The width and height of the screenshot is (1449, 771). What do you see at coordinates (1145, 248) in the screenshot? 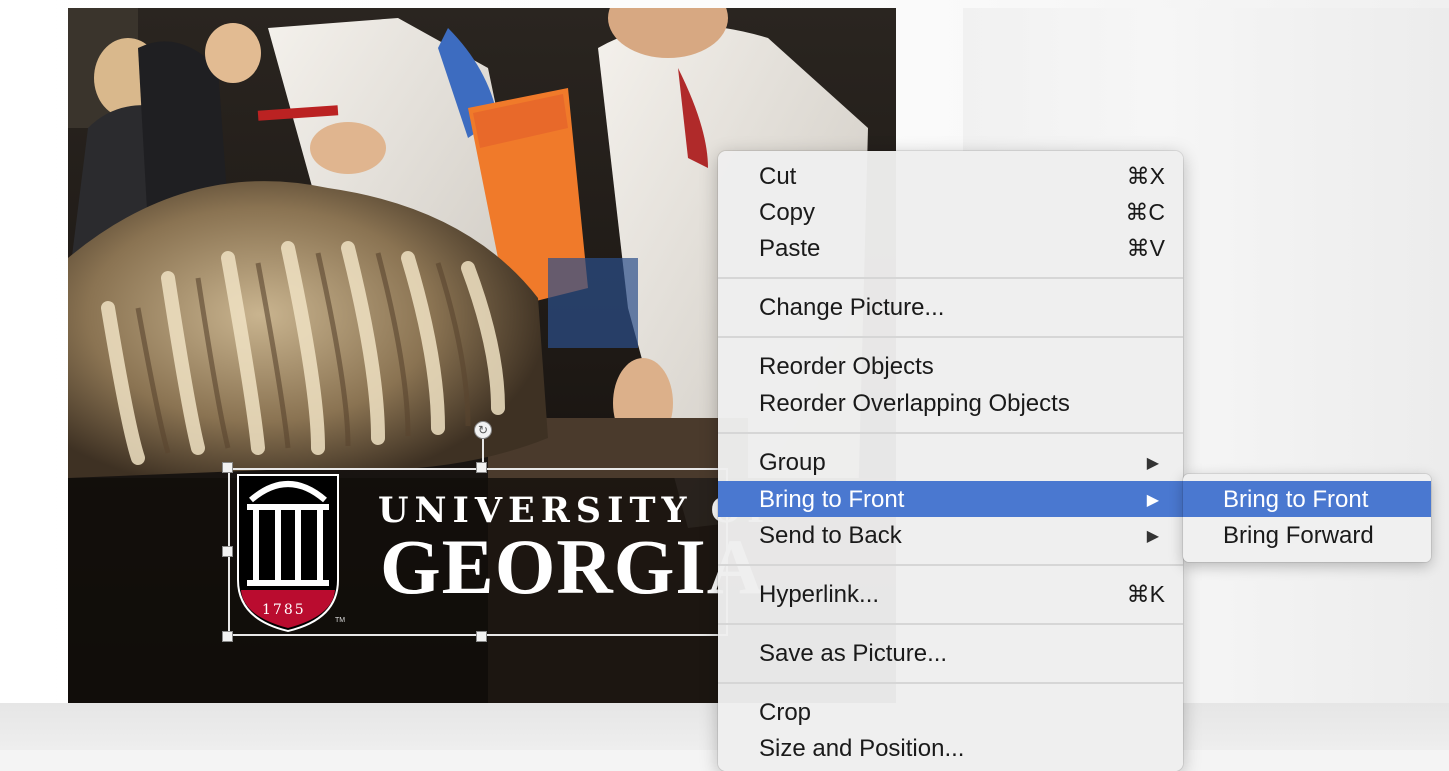
I see `shortcut-label: ⌘V` at bounding box center [1145, 248].